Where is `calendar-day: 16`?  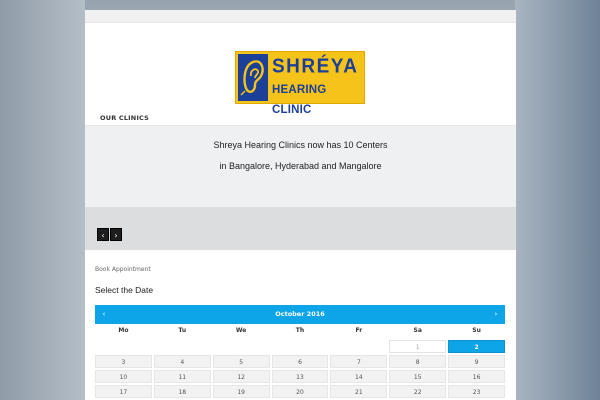 calendar-day: 16 is located at coordinates (476, 376).